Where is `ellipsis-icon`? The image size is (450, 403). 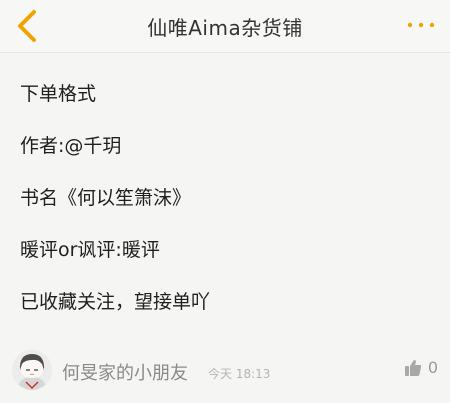
ellipsis-icon is located at coordinates (421, 25).